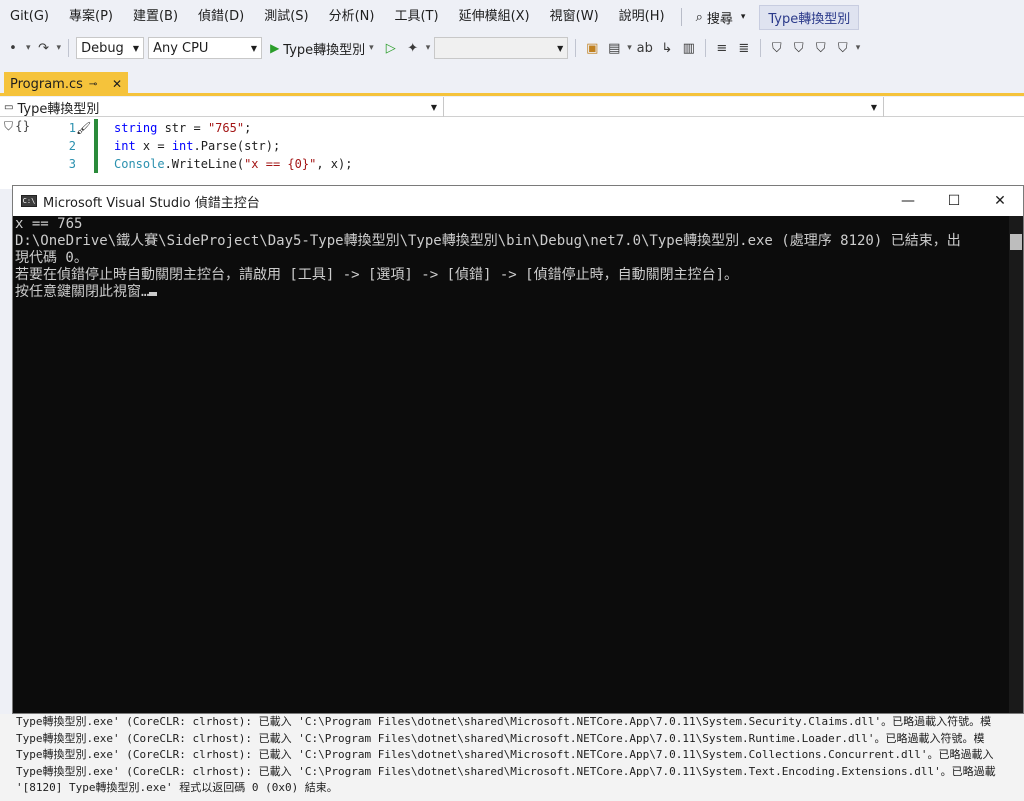 Image resolution: width=1024 pixels, height=801 pixels. What do you see at coordinates (183, 128) in the screenshot?
I see `code-line: string str = "765";` at bounding box center [183, 128].